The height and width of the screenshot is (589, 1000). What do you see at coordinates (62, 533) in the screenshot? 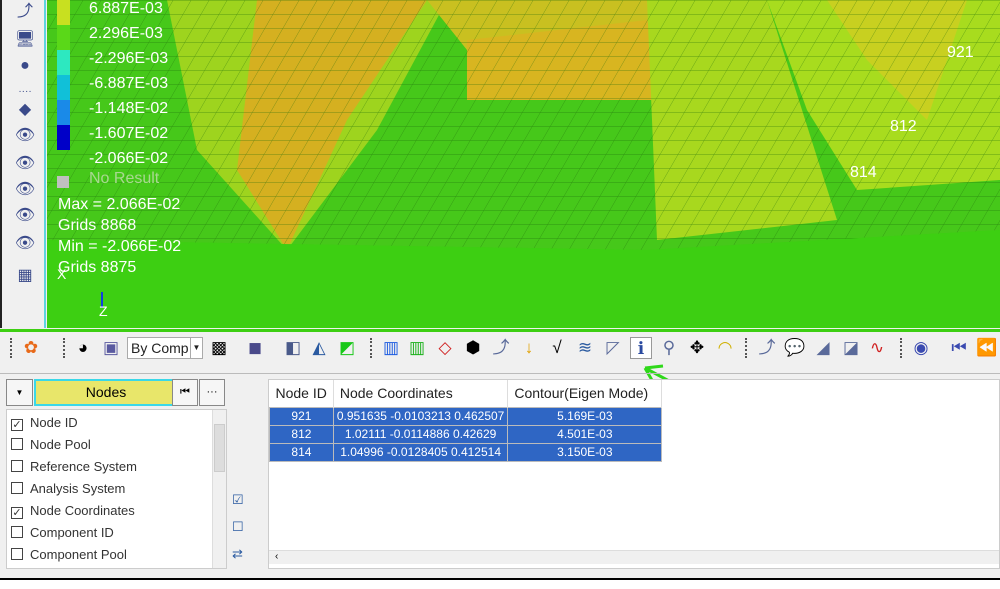
I see `option-component-id: Component ID` at bounding box center [62, 533].